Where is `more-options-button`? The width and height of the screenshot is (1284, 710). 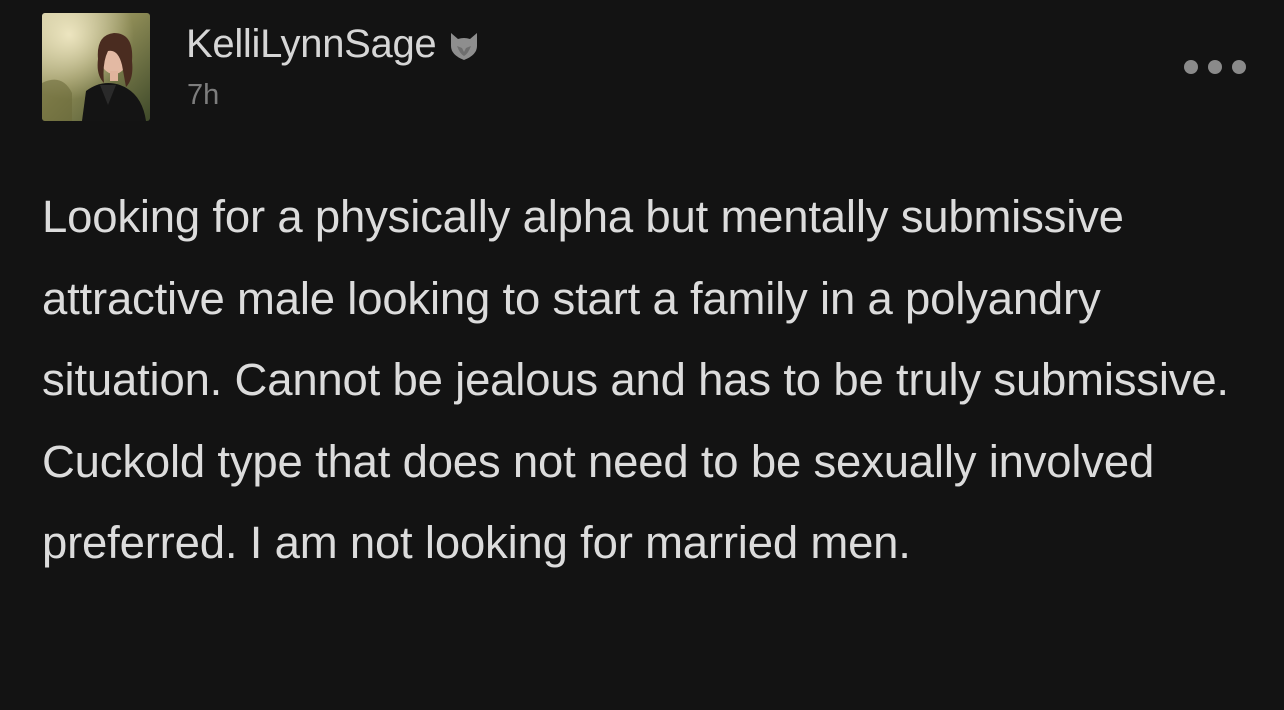
more-options-button is located at coordinates (1215, 67).